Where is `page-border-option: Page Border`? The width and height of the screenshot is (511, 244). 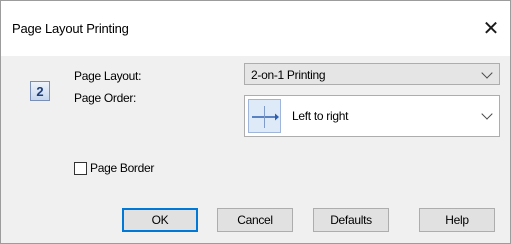 page-border-option: Page Border is located at coordinates (114, 168).